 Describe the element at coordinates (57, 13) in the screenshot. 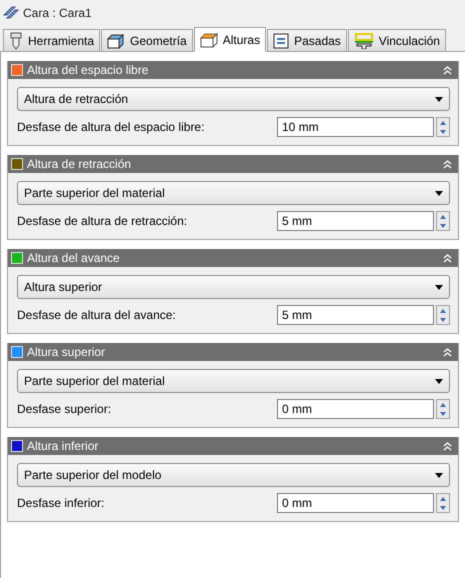

I see `window-title: Cara : Cara1` at that location.